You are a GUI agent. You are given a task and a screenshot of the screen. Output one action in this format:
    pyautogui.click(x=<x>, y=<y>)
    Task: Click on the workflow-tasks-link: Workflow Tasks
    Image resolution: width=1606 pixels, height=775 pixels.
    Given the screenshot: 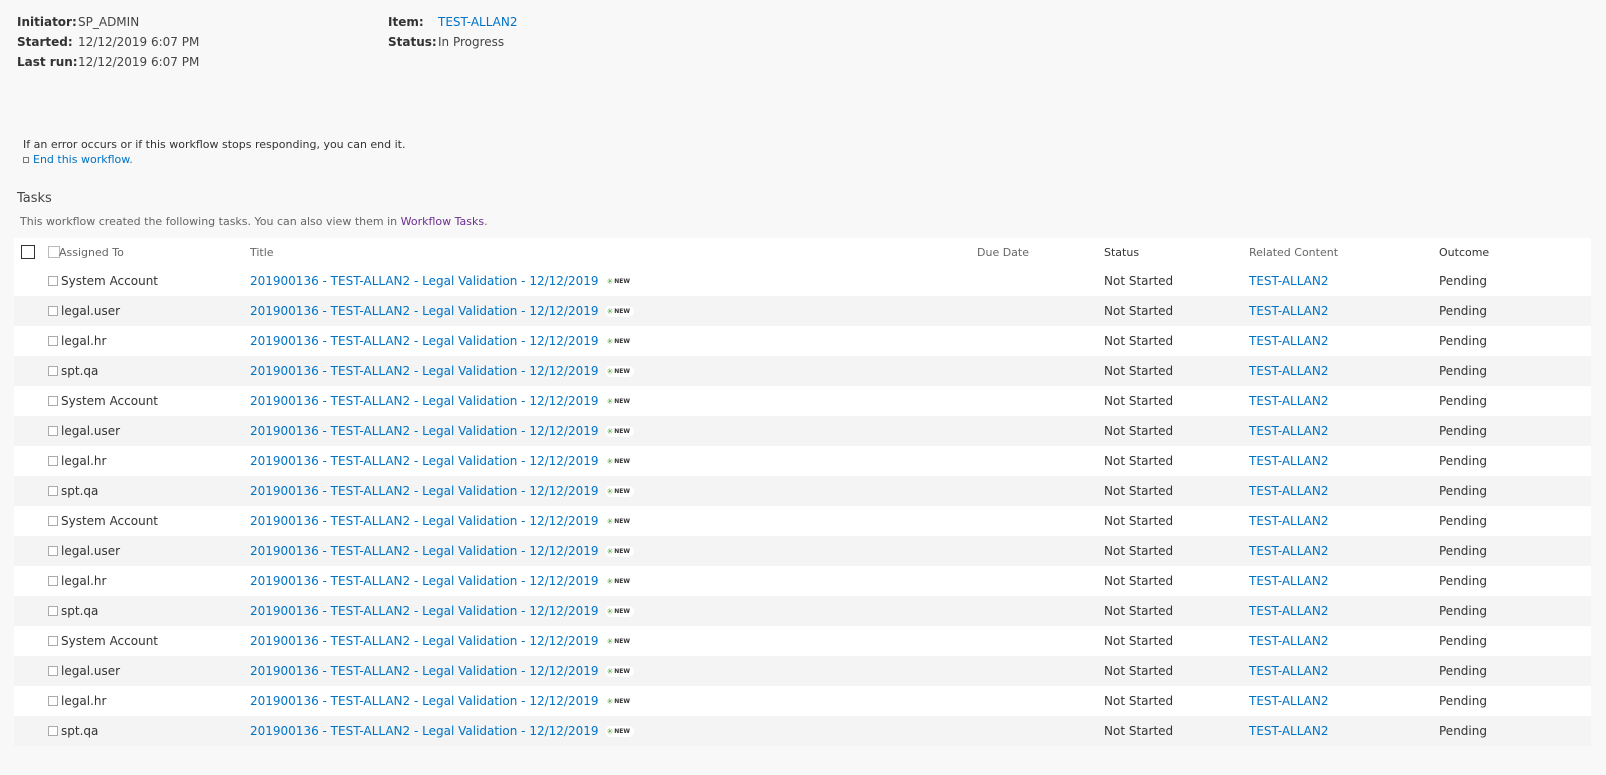 What is the action you would take?
    pyautogui.click(x=442, y=221)
    